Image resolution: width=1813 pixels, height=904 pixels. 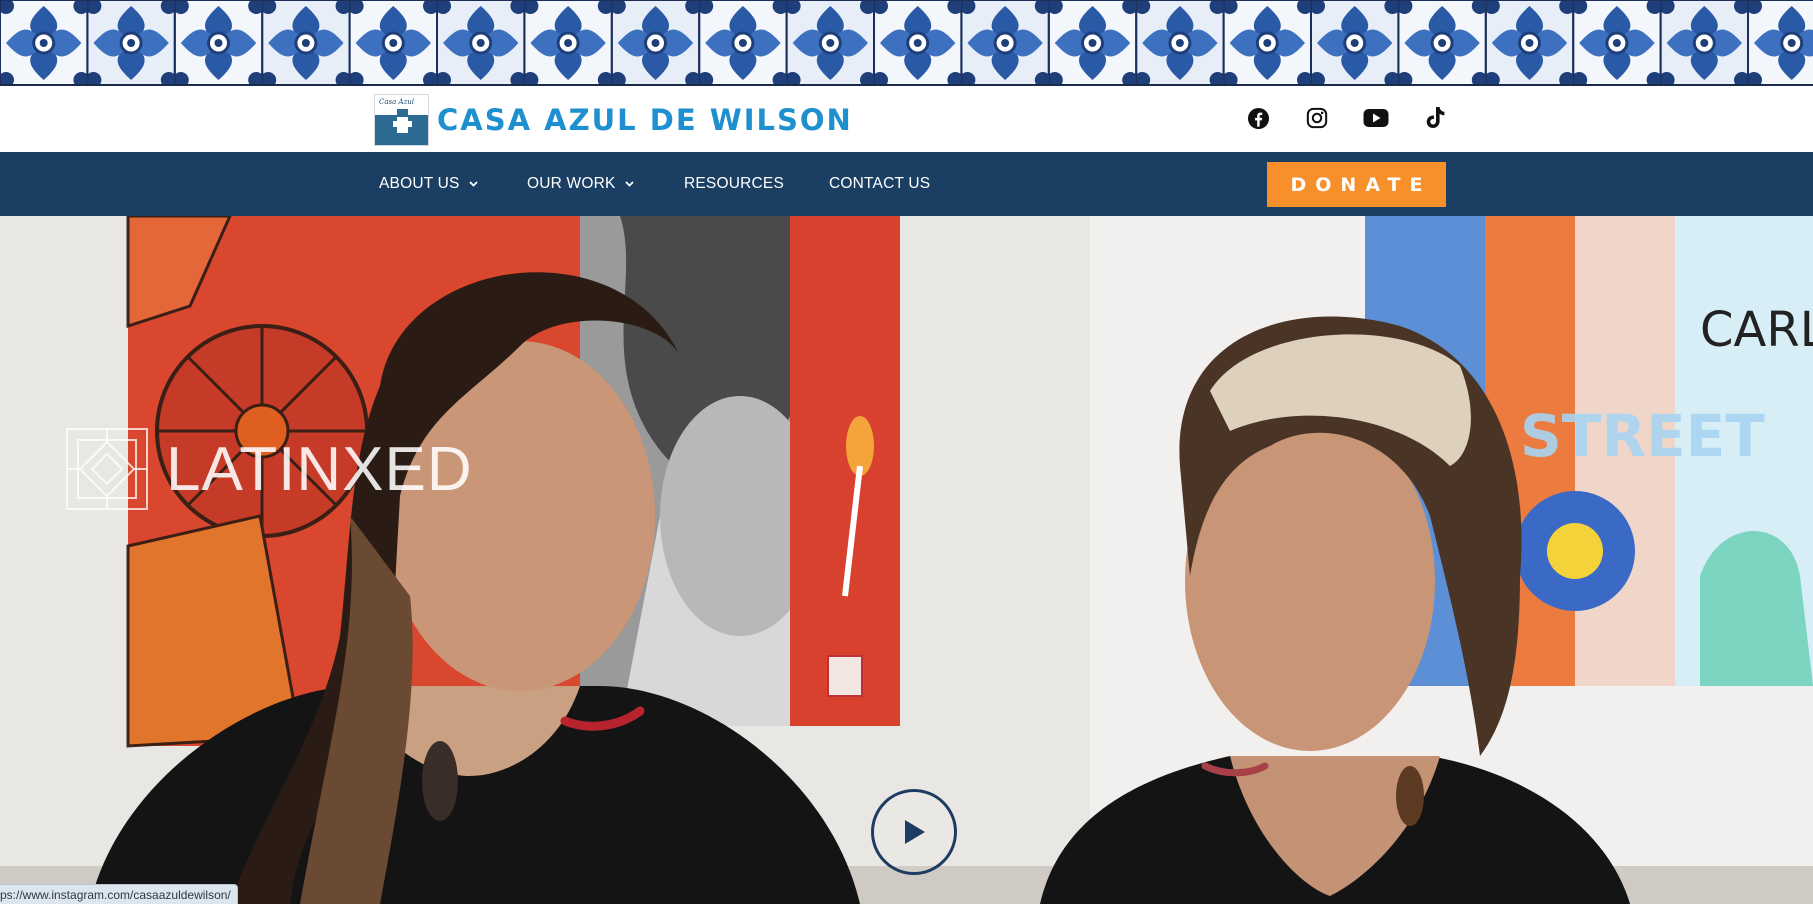 I want to click on youtube-icon, so click(x=1376, y=118).